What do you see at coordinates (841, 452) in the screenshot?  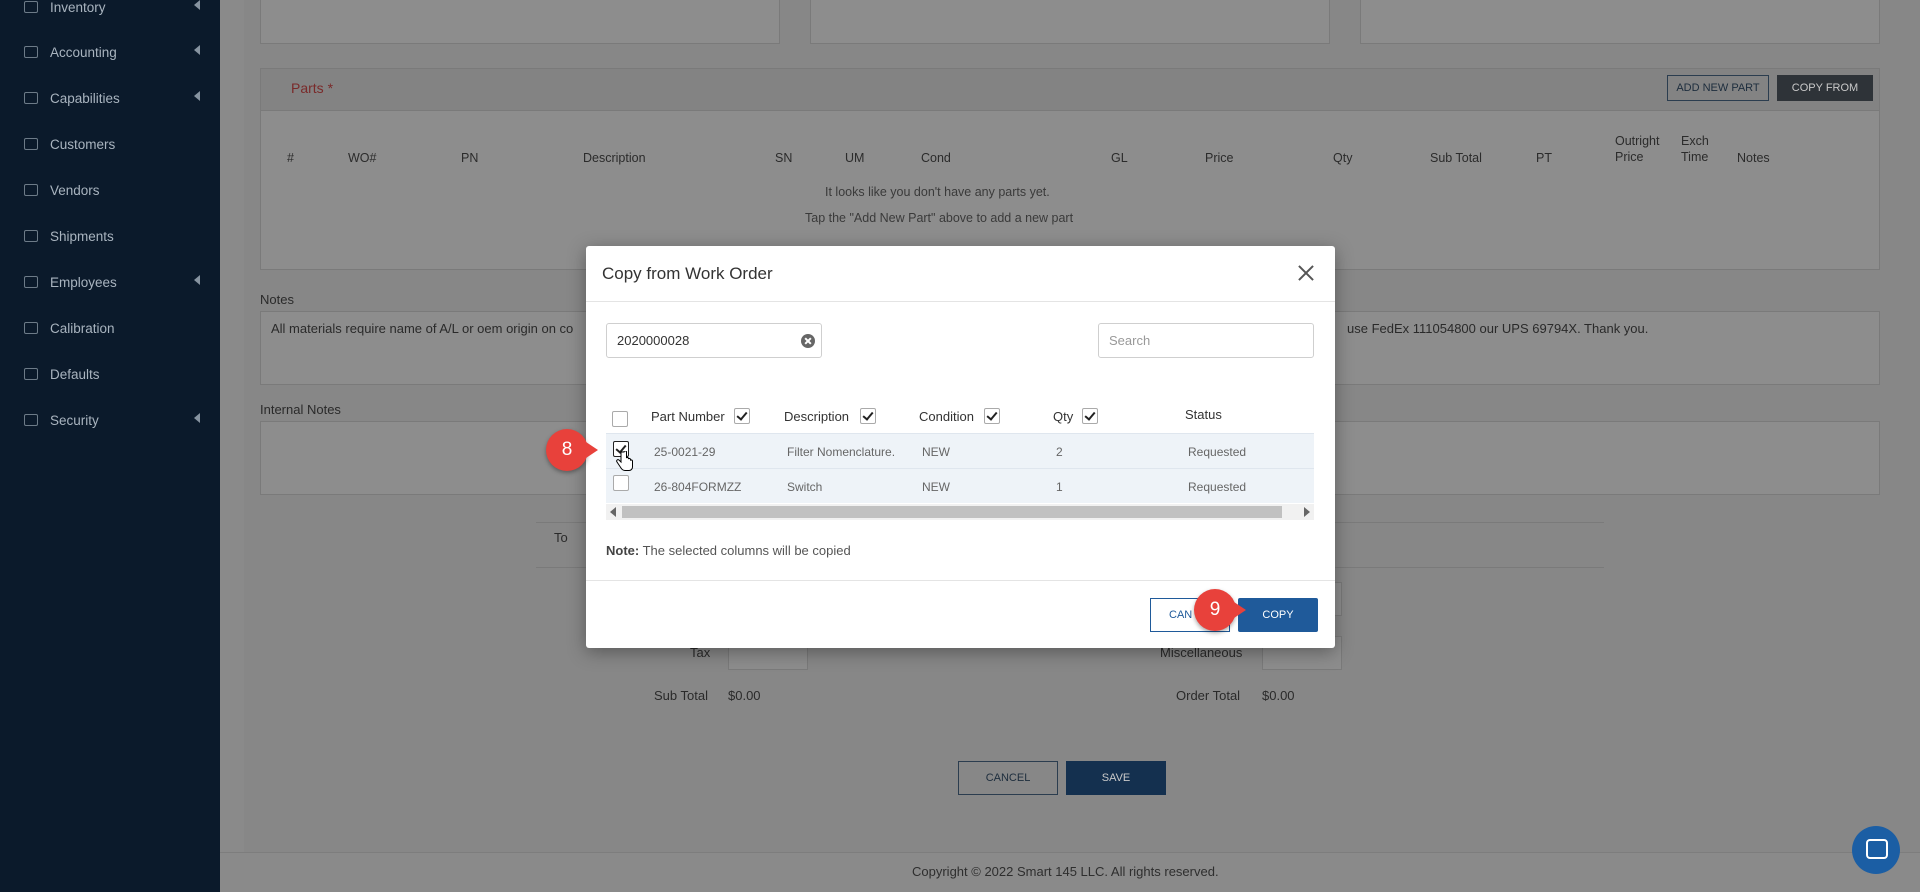 I see `cell-description: Filter Nomenclature.` at bounding box center [841, 452].